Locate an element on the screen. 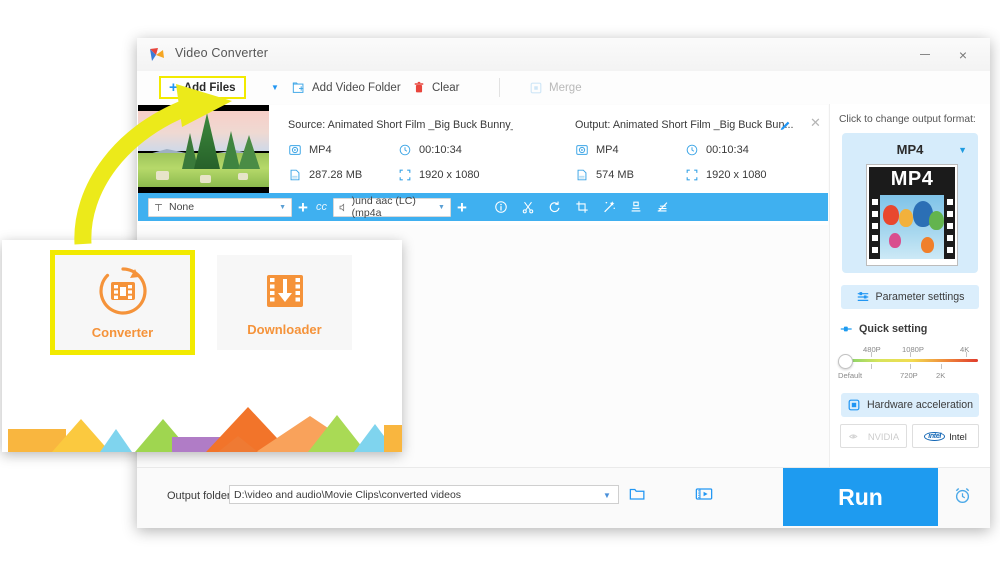 This screenshot has height=570, width=1000. alarm-clock-icon is located at coordinates (962, 495).